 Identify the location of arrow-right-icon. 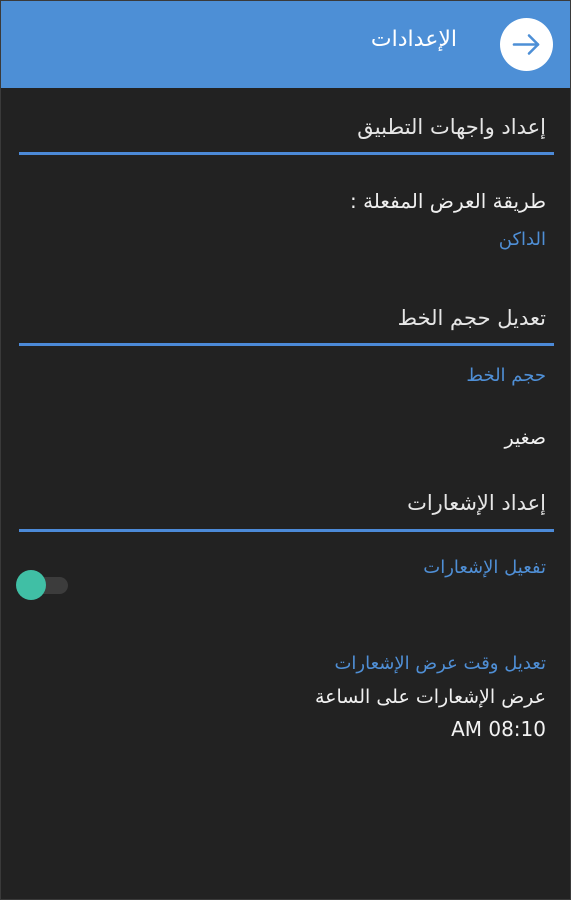
(526, 44).